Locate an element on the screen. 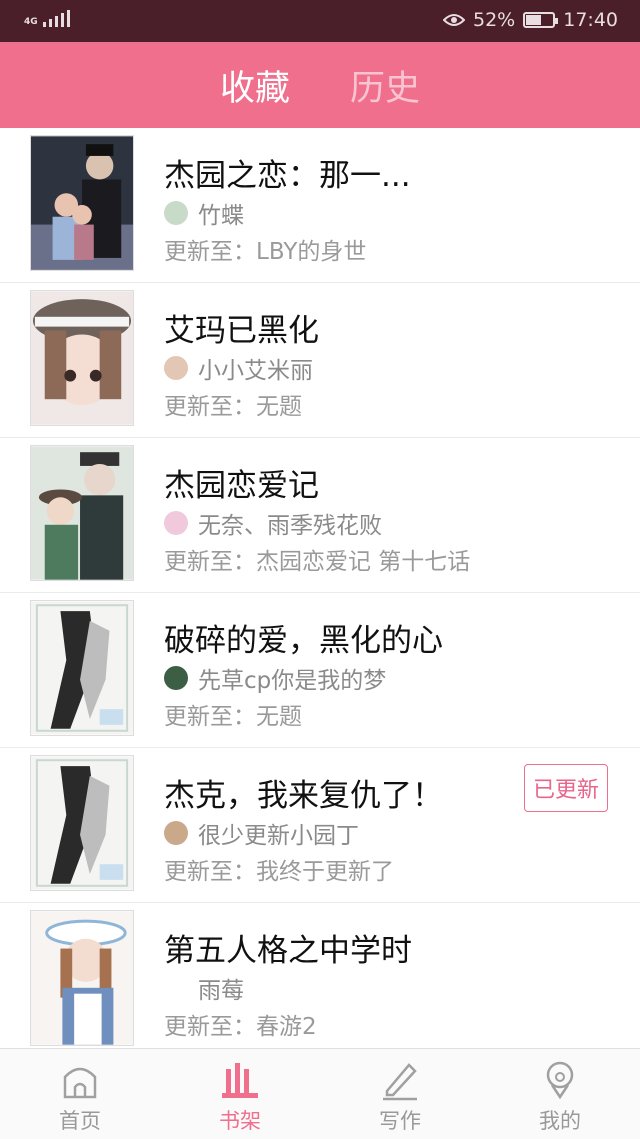  nav-profile: 我的 is located at coordinates (560, 1094).